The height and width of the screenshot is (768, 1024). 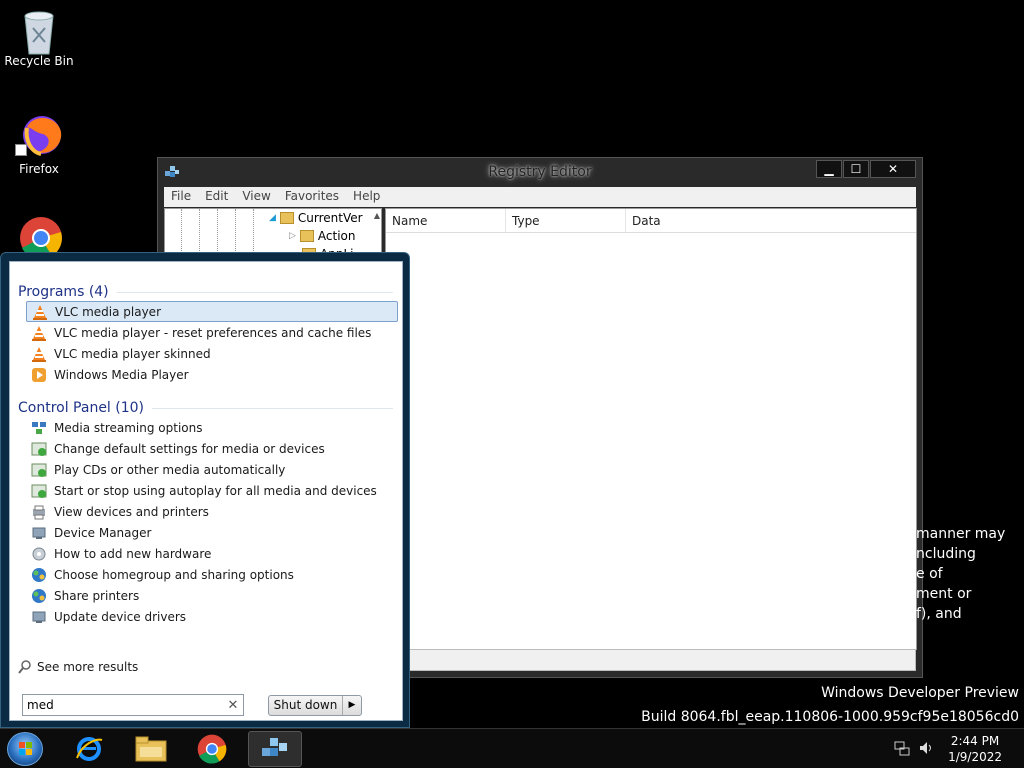 I want to click on shutdown-button-group: Shut down ▶, so click(x=315, y=705).